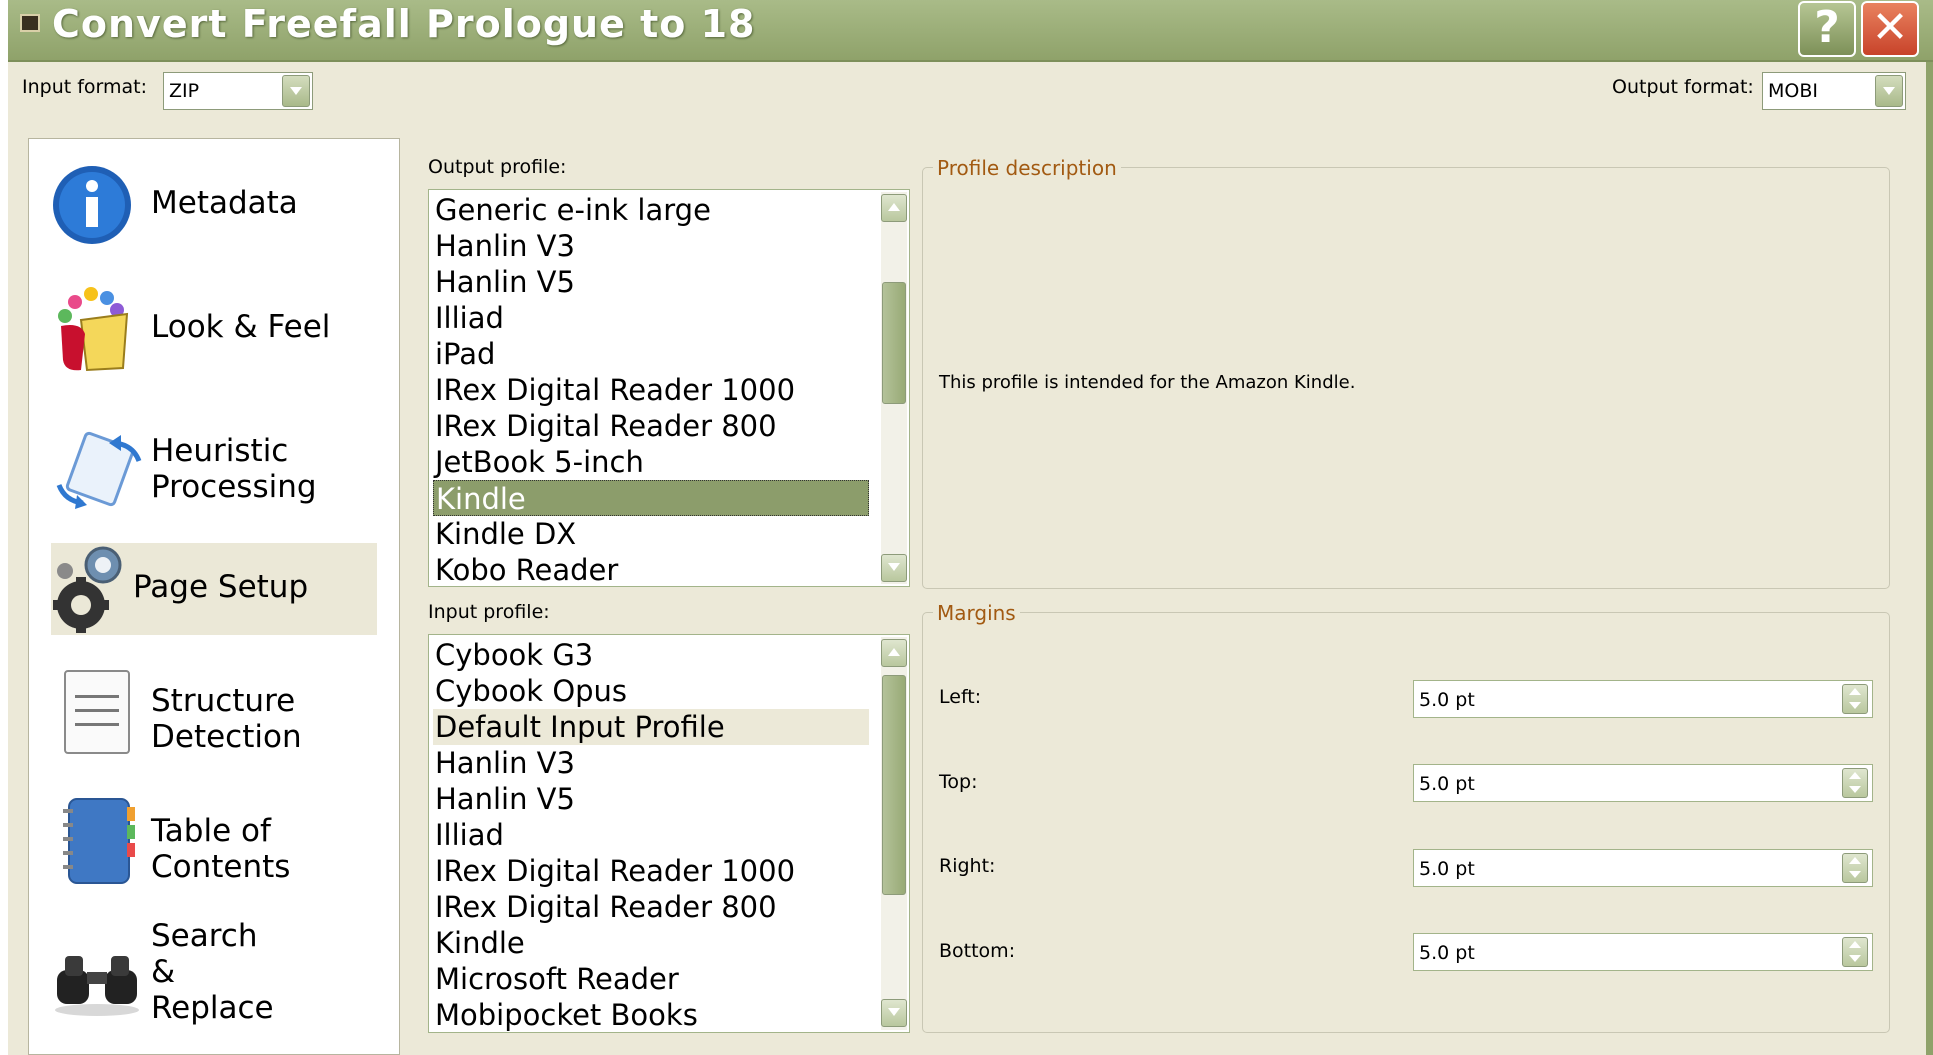 The height and width of the screenshot is (1055, 1933). I want to click on margin-top-input: 5.0 pt, so click(1643, 783).